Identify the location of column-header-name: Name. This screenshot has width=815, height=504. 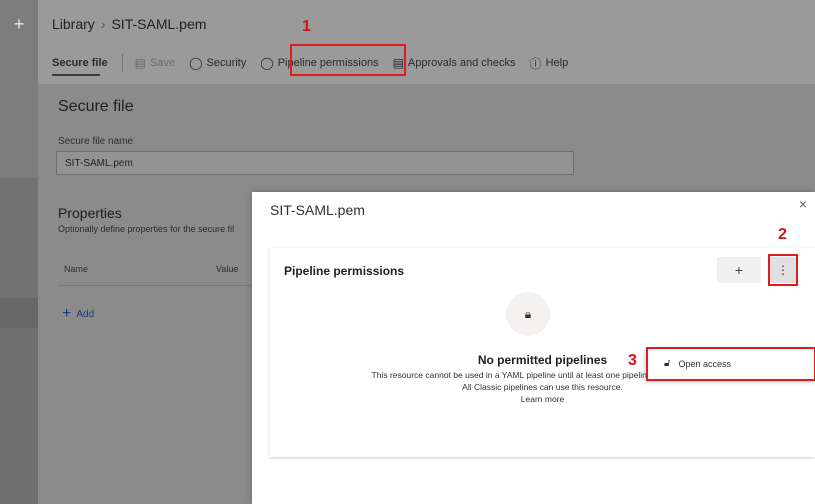
(76, 269).